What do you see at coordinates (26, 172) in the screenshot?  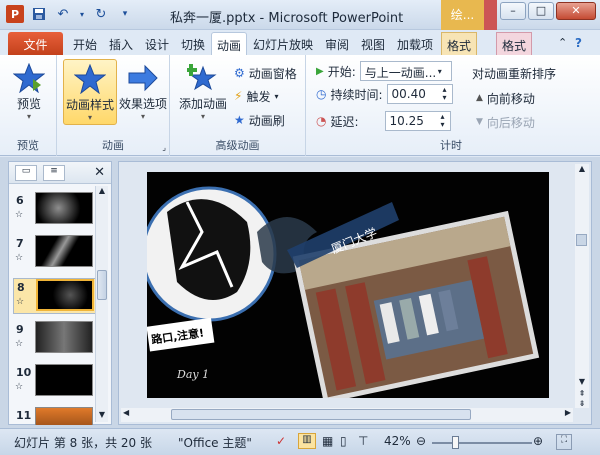 I see `slides-tab: ▭` at bounding box center [26, 172].